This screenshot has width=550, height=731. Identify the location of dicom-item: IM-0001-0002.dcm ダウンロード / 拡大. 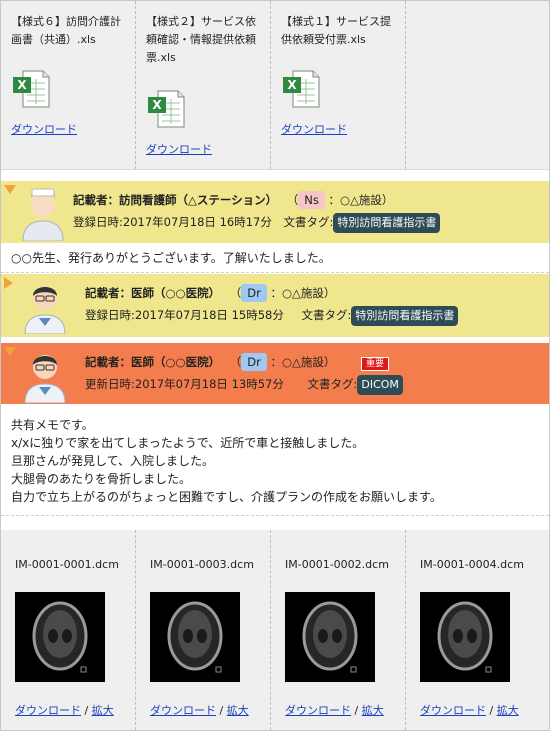
(338, 630).